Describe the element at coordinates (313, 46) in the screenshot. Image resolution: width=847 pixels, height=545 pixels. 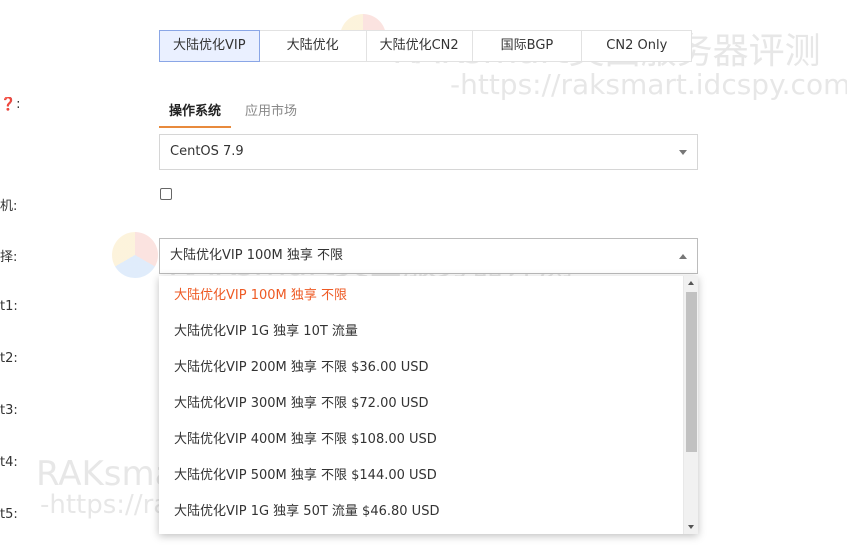
I see `tab-mainland: 大陆优化` at that location.